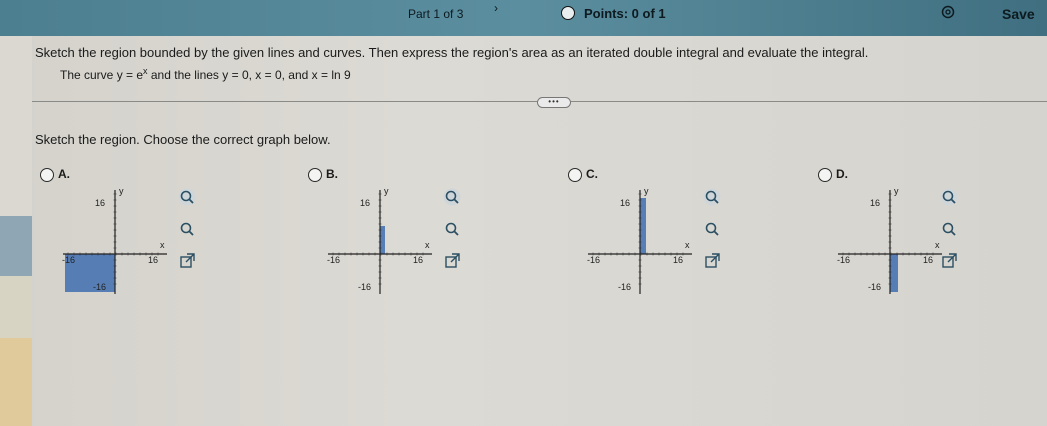  Describe the element at coordinates (496, 8) in the screenshot. I see `chevron-right-icon: ›` at that location.